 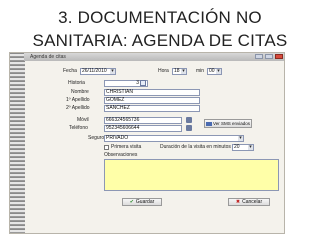 What do you see at coordinates (78, 100) in the screenshot?
I see `apellido1-label: 1º Apellido` at bounding box center [78, 100].